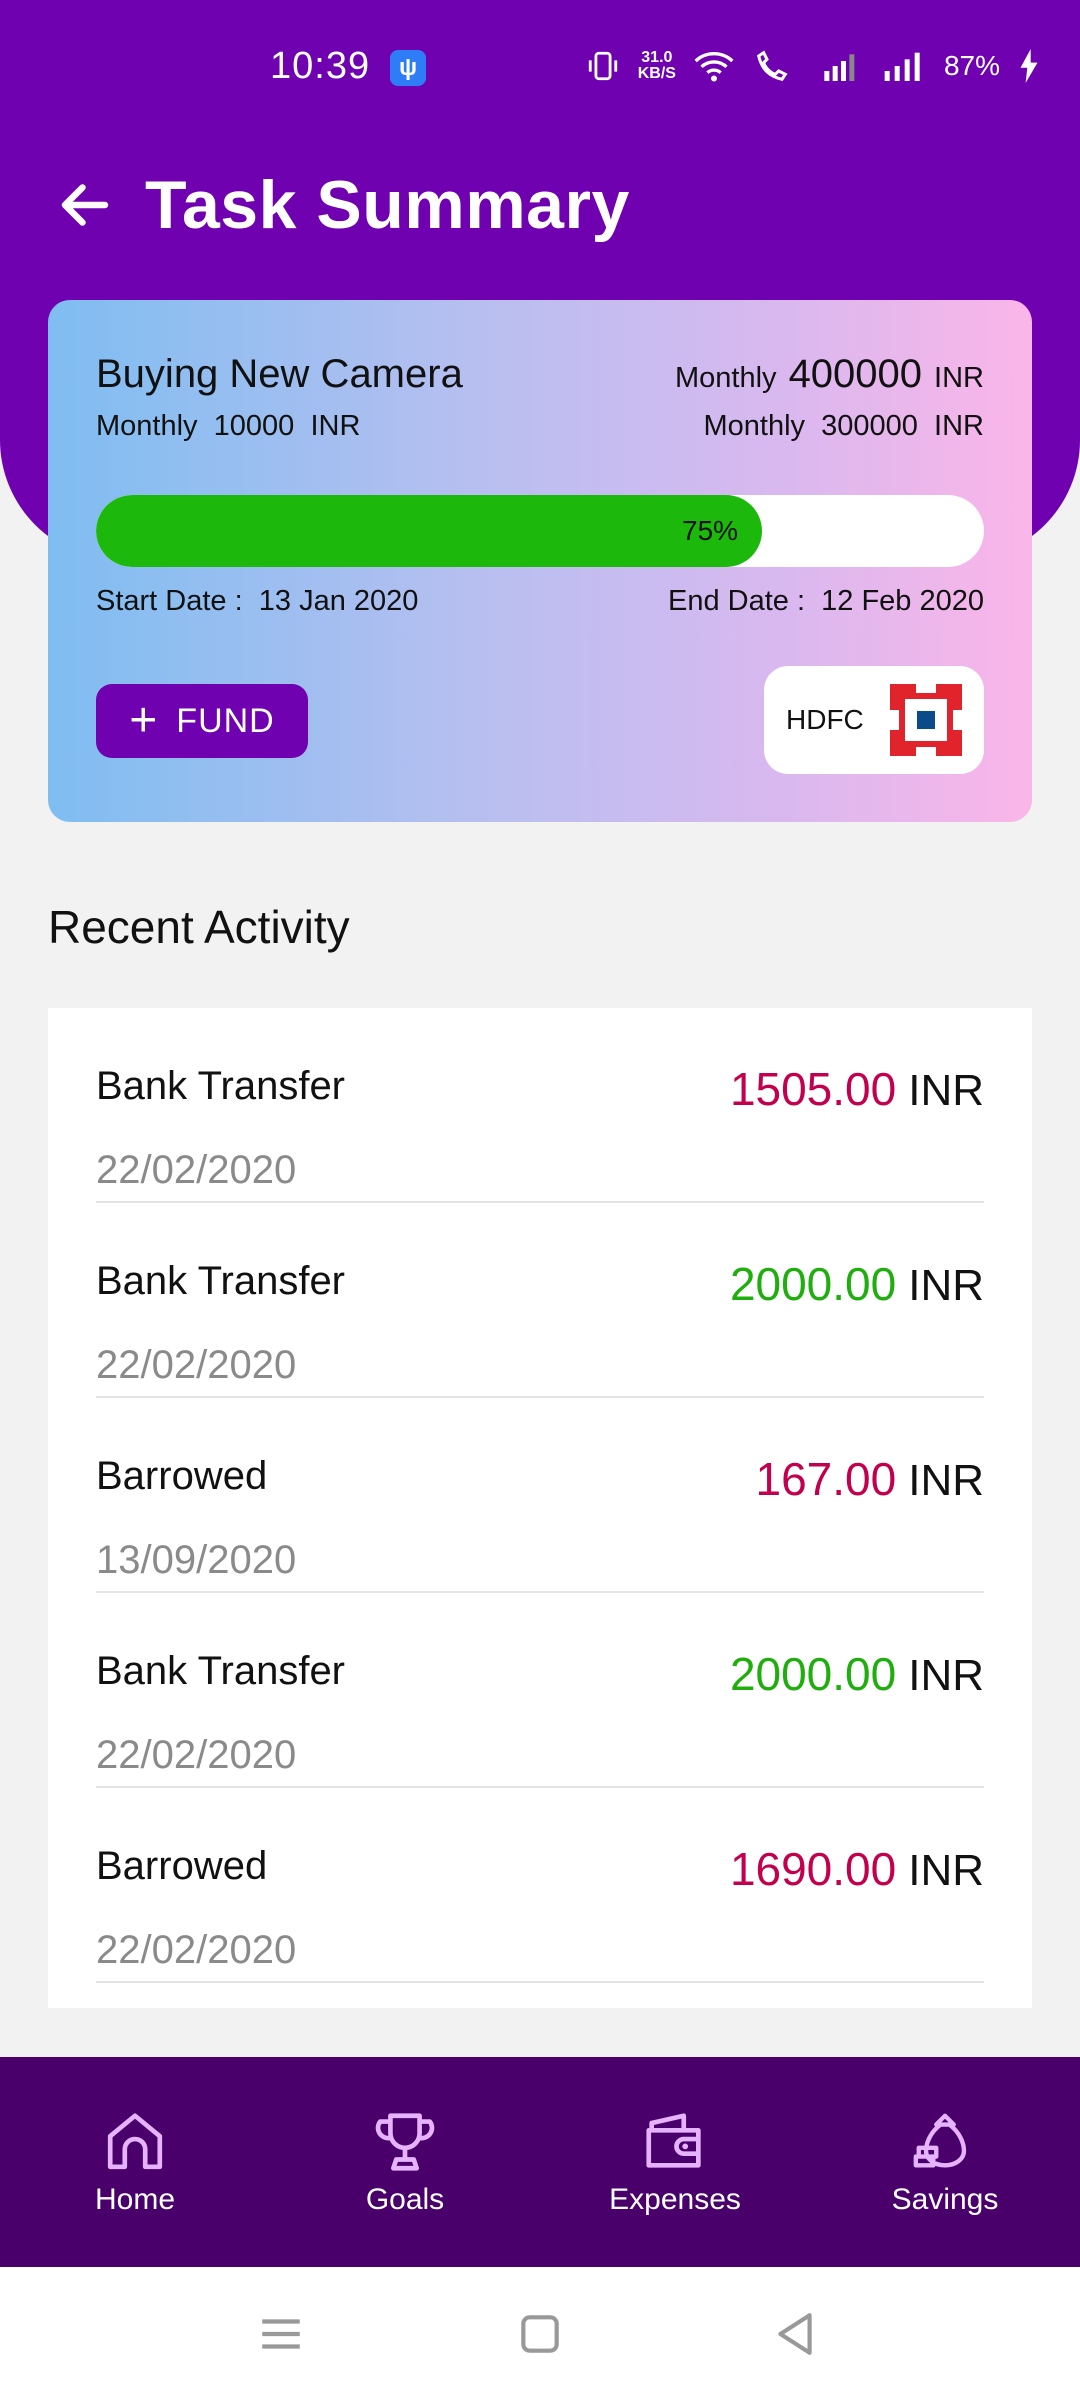 The image size is (1080, 2400). What do you see at coordinates (540, 1885) in the screenshot?
I see `activity-row: Barrowed 22/02/2020 1690.00 INR` at bounding box center [540, 1885].